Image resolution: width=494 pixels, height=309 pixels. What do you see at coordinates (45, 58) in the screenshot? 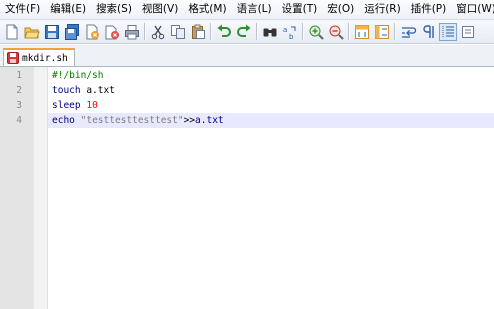
I see `tab-label: mkdir.sh` at bounding box center [45, 58].